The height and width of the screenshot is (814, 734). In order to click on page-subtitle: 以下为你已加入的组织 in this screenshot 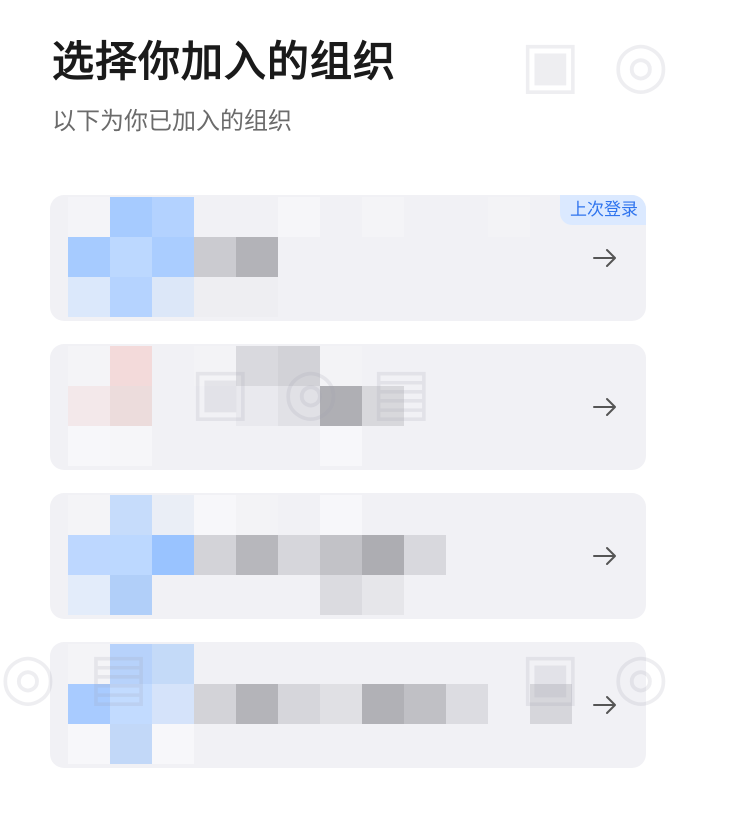, I will do `click(172, 121)`.